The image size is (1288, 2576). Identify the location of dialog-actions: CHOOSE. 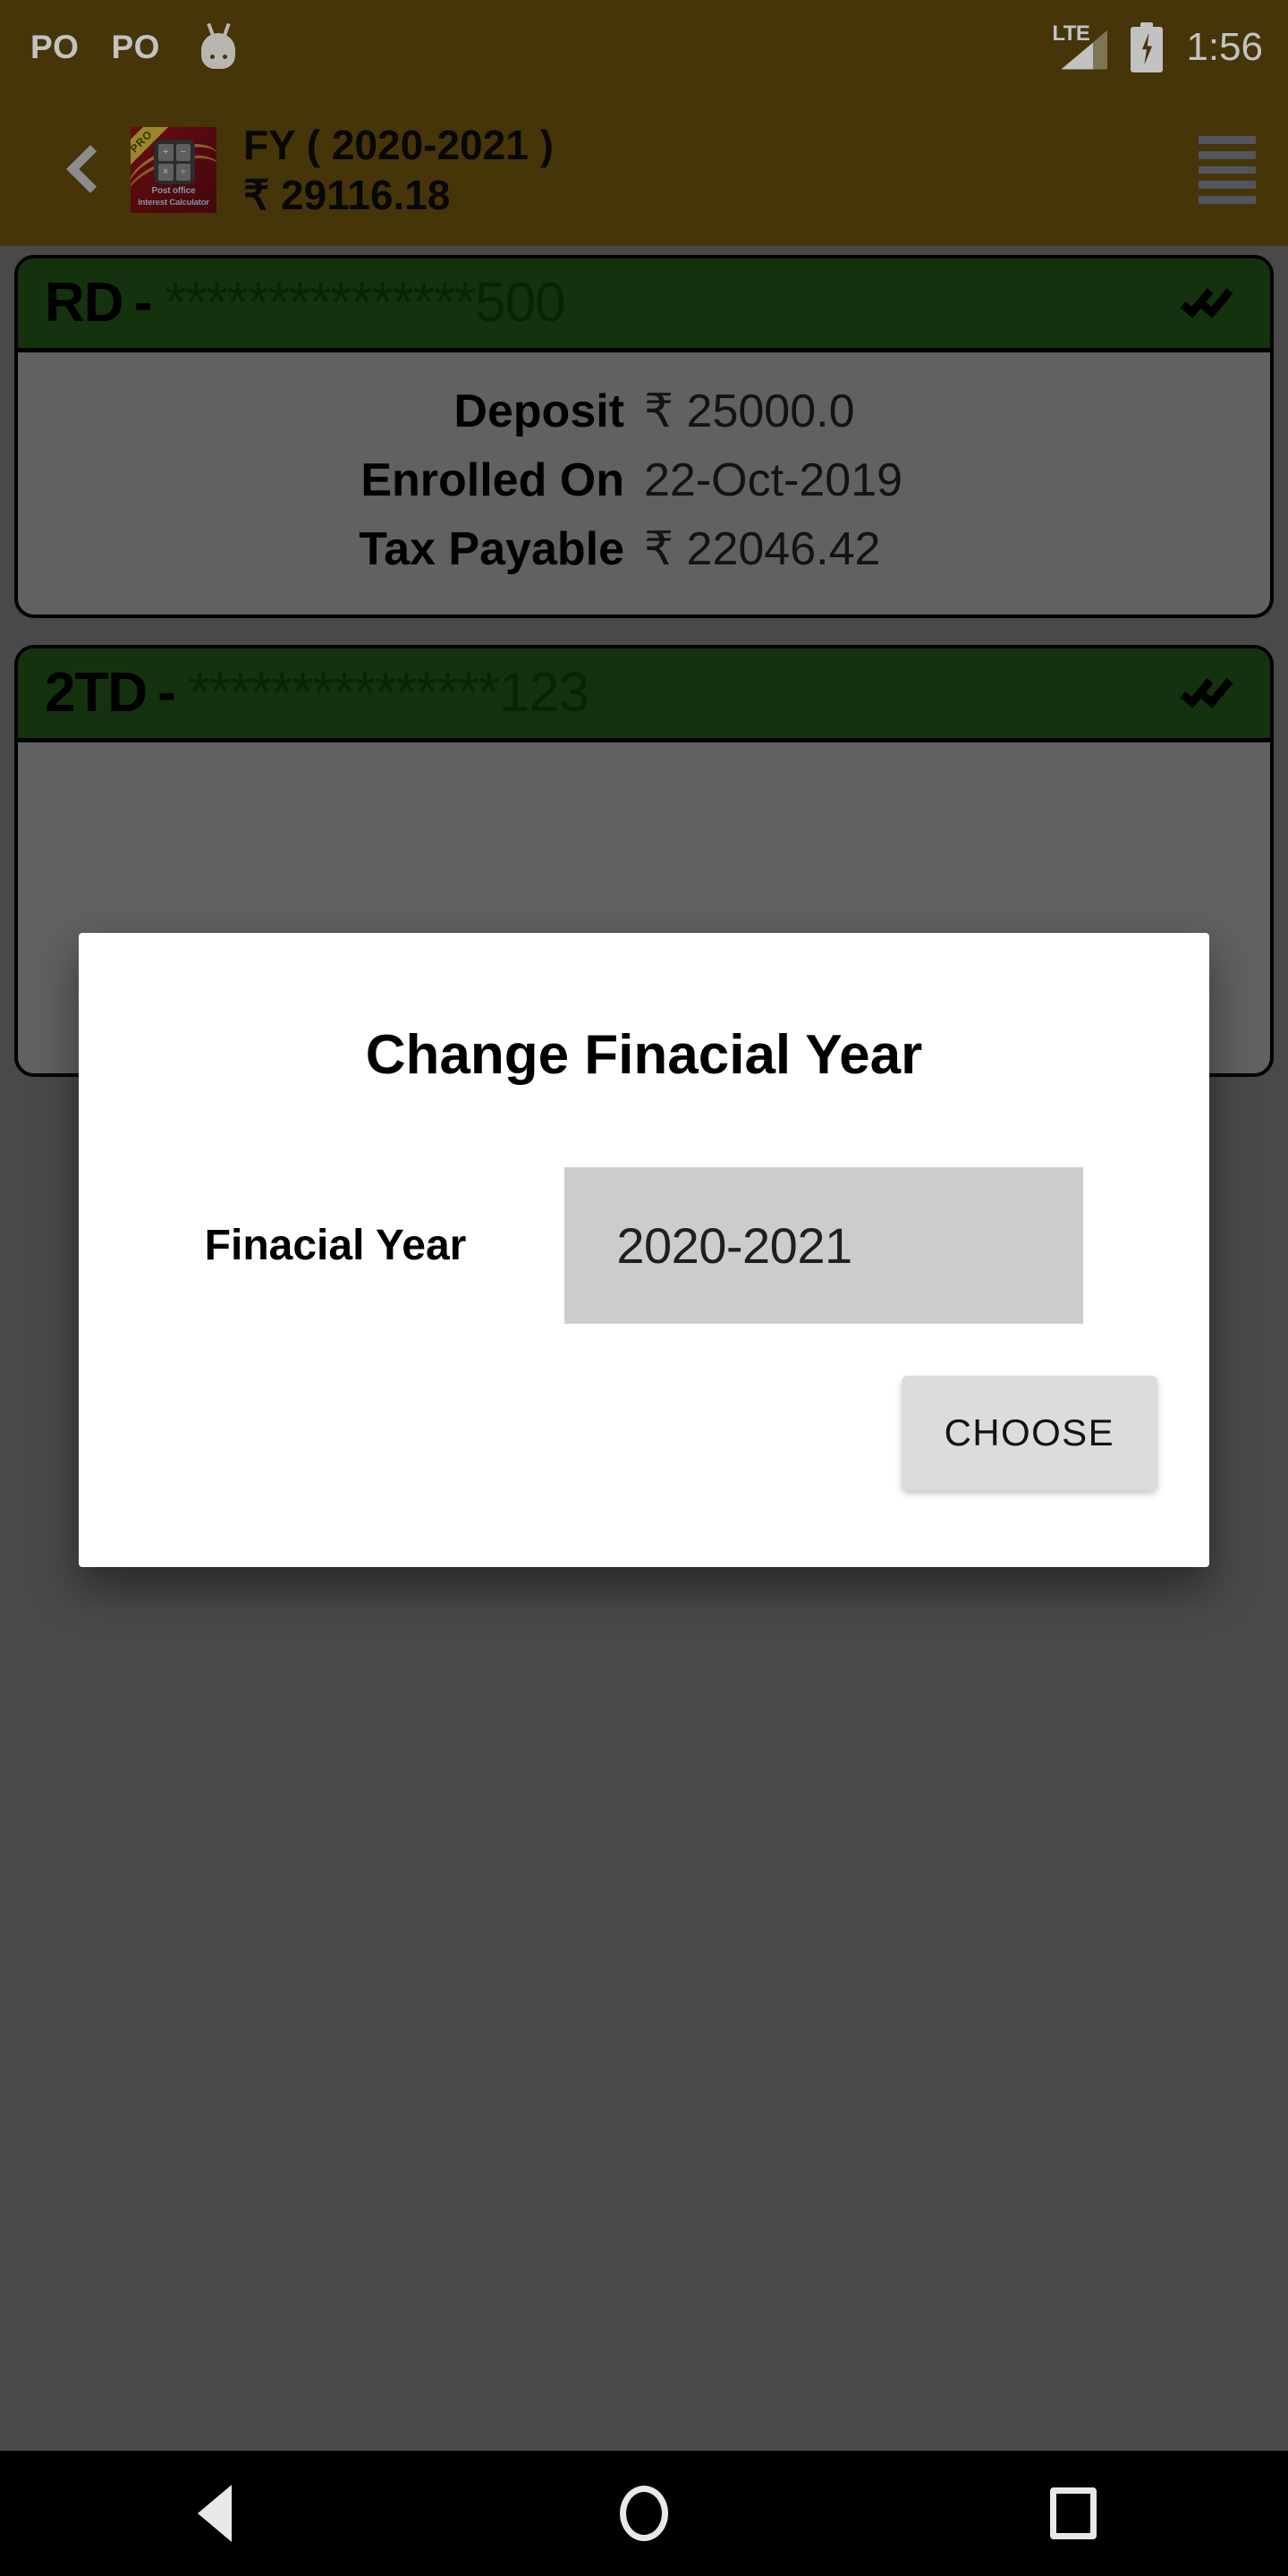
(644, 1445).